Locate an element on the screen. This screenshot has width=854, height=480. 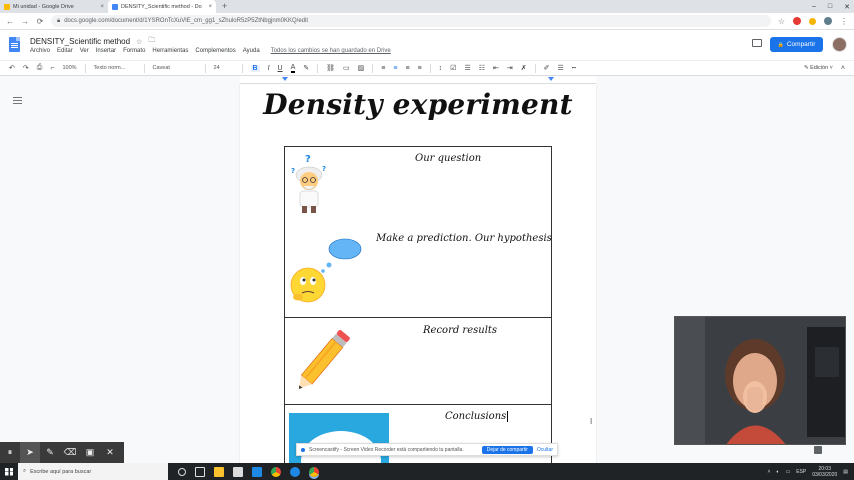
profile-icon is located at coordinates (828, 21).